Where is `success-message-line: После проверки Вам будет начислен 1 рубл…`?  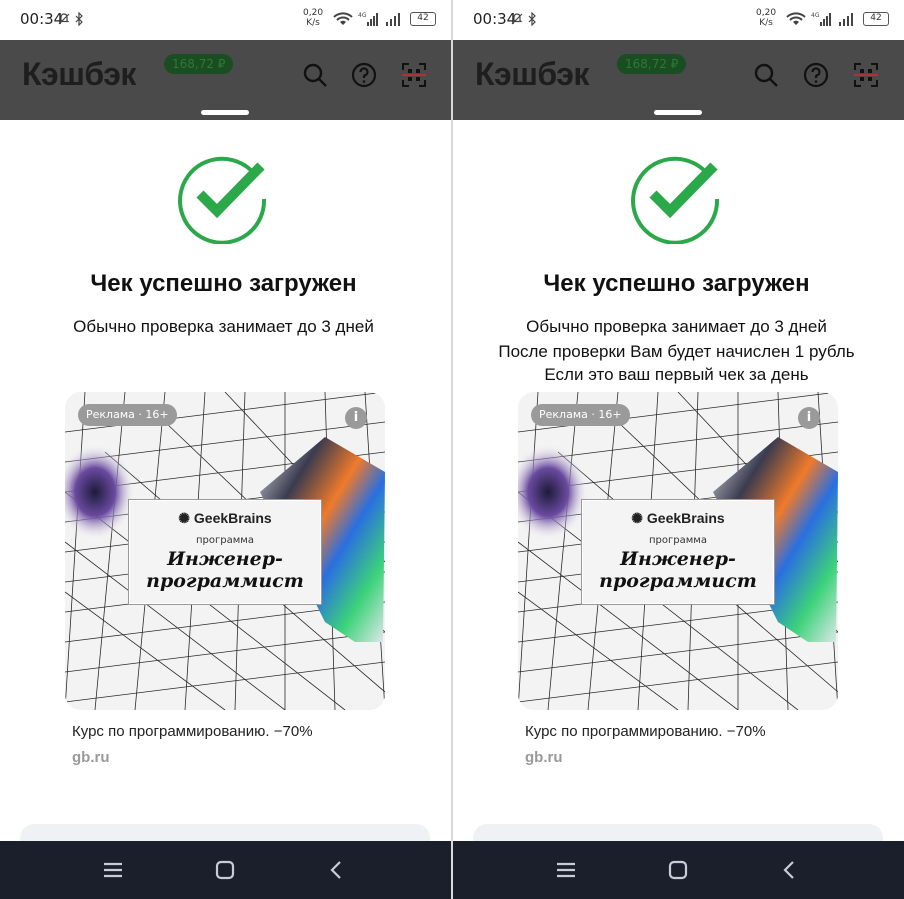
success-message-line: После проверки Вам будет начислен 1 рубл… is located at coordinates (676, 351).